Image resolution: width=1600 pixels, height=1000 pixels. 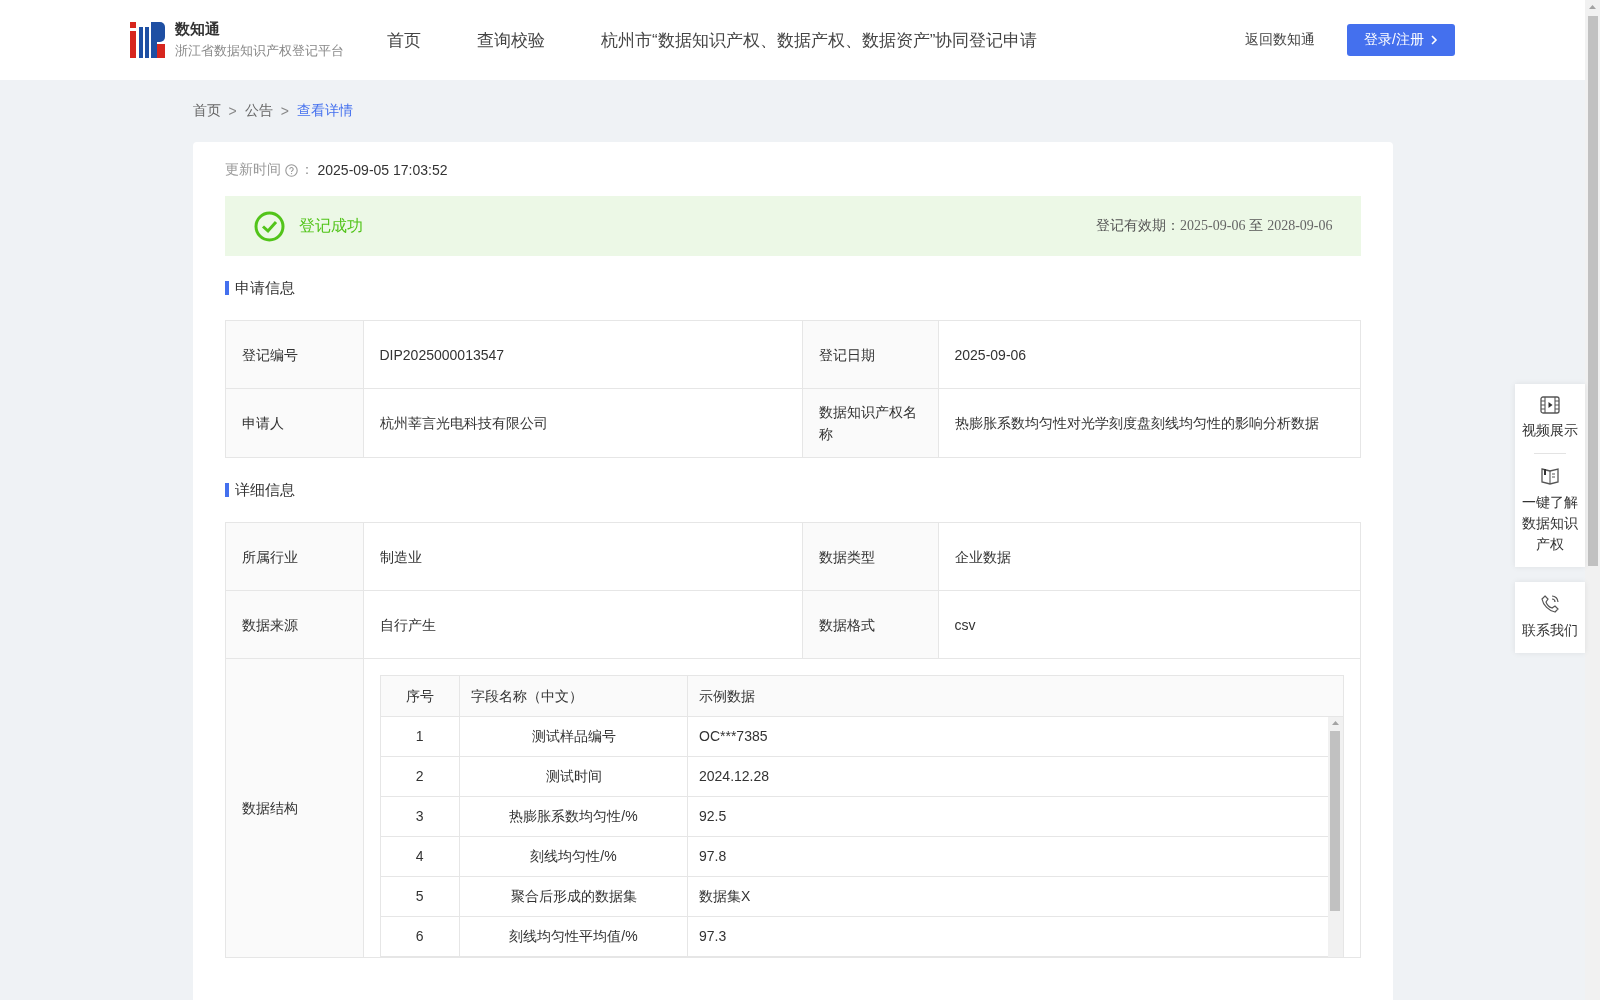 What do you see at coordinates (324, 111) in the screenshot?
I see `breadcrumb-link: 查看详情` at bounding box center [324, 111].